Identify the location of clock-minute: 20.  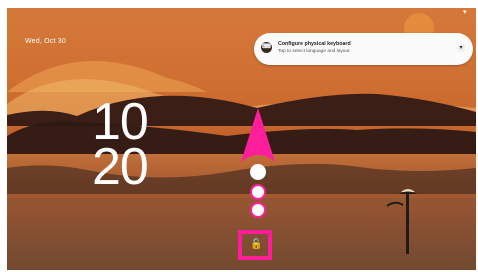
(120, 167).